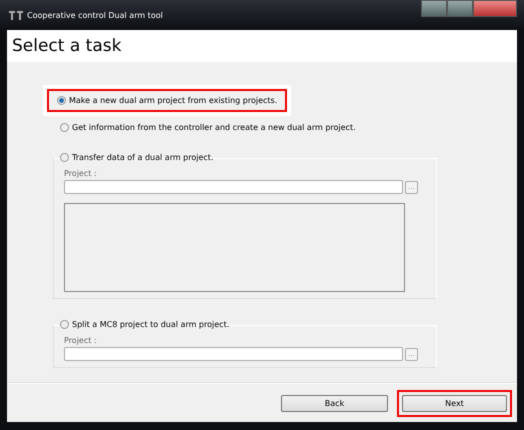 Image resolution: width=524 pixels, height=430 pixels. What do you see at coordinates (454, 403) in the screenshot?
I see `next-button: Next` at bounding box center [454, 403].